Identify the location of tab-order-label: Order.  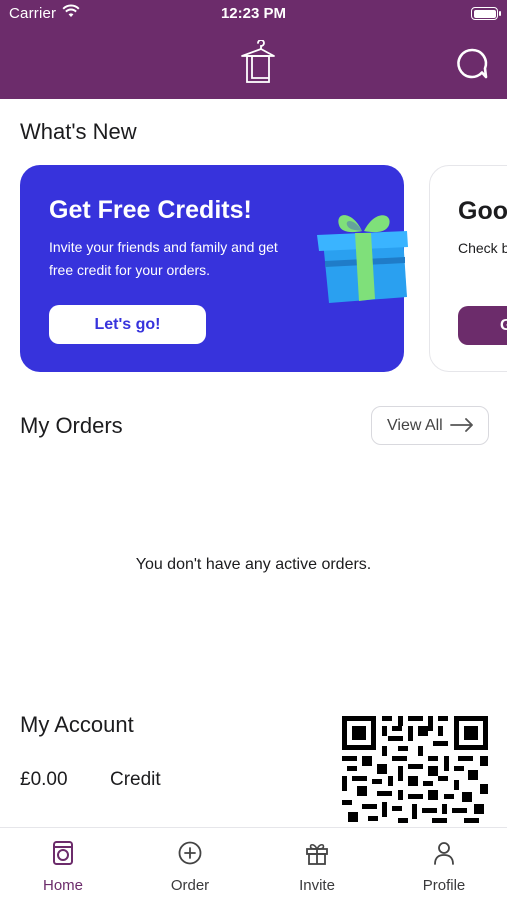
(190, 885).